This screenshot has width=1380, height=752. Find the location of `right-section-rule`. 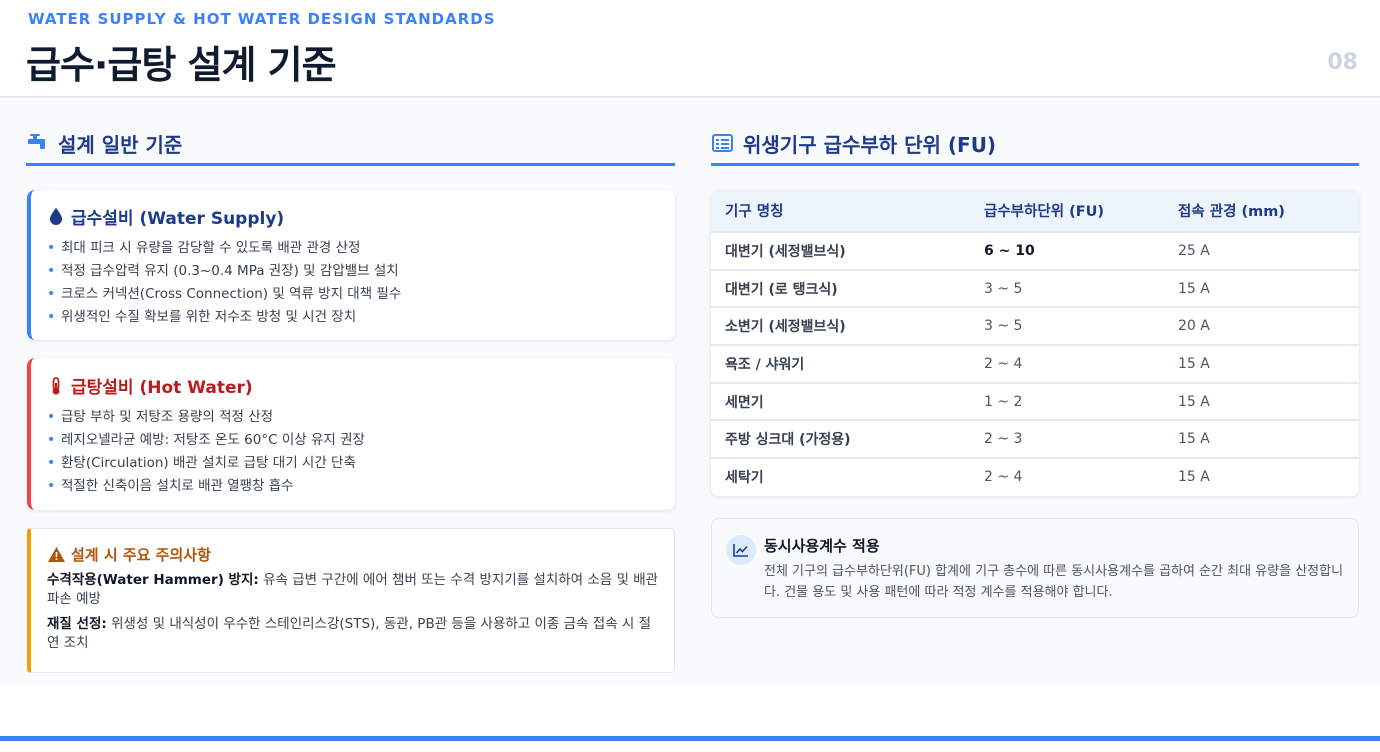

right-section-rule is located at coordinates (1035, 164).